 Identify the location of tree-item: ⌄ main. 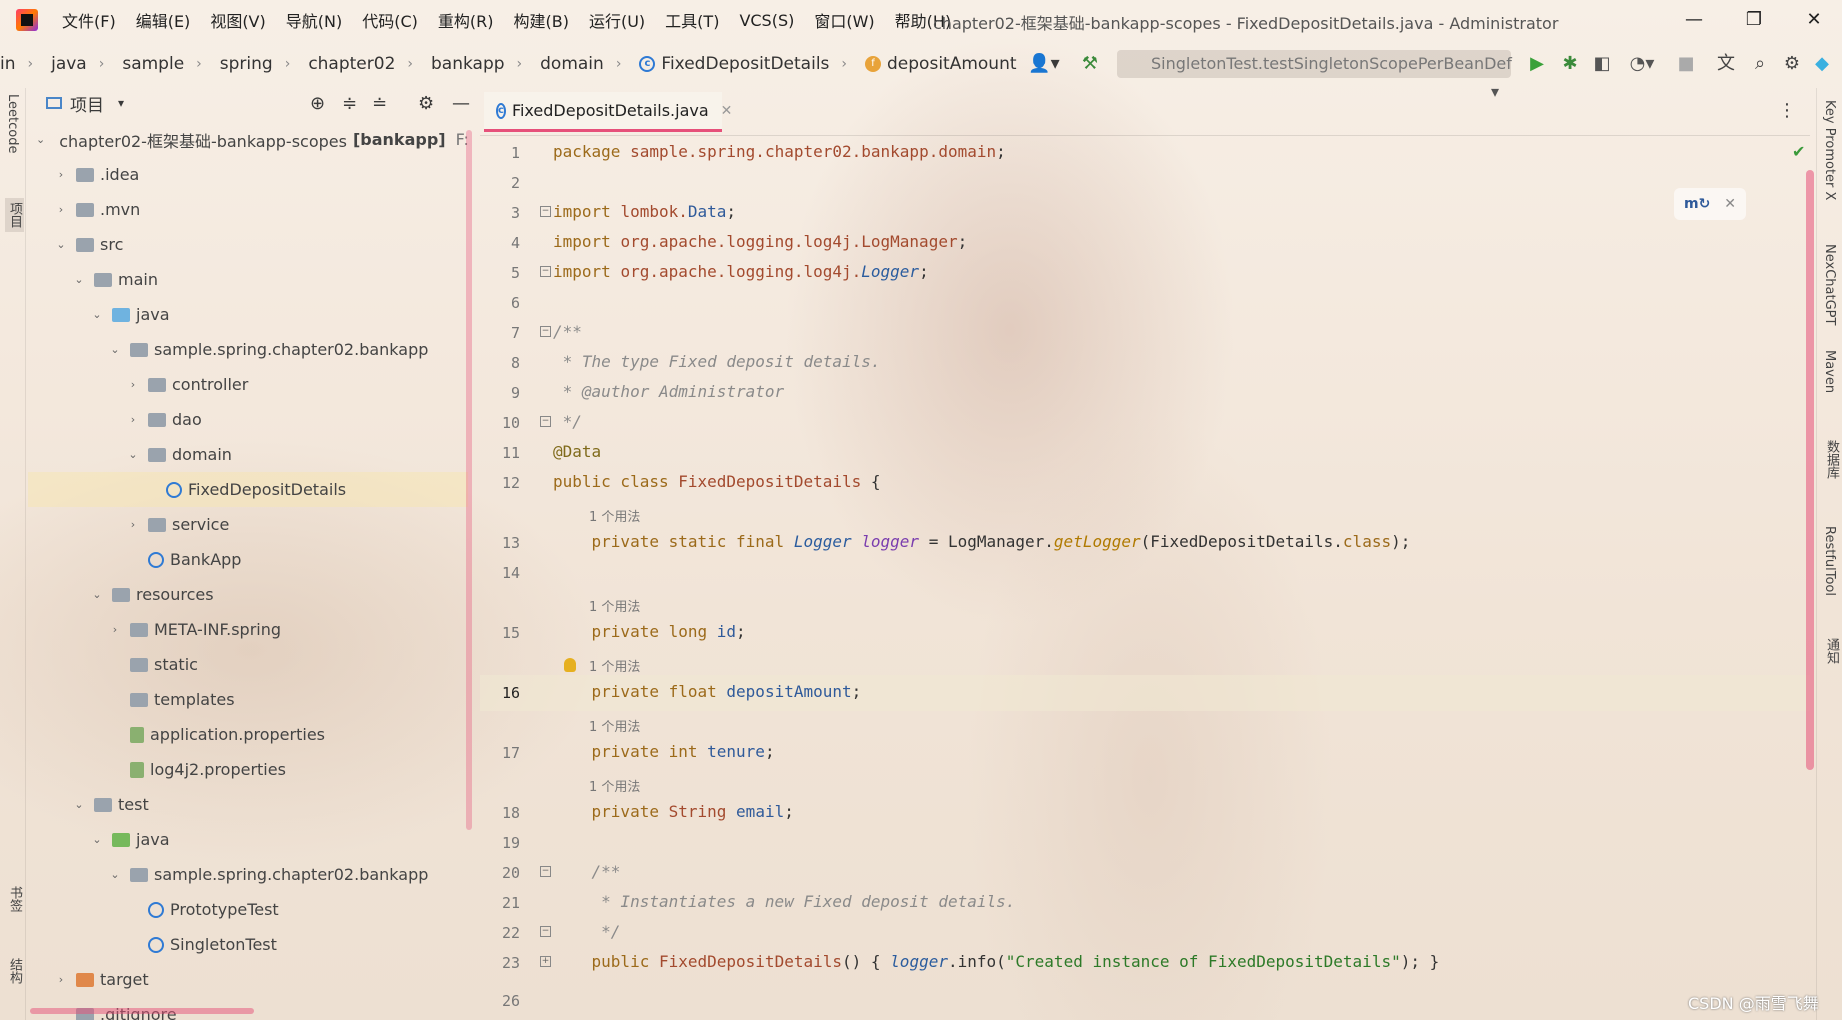
(248, 279).